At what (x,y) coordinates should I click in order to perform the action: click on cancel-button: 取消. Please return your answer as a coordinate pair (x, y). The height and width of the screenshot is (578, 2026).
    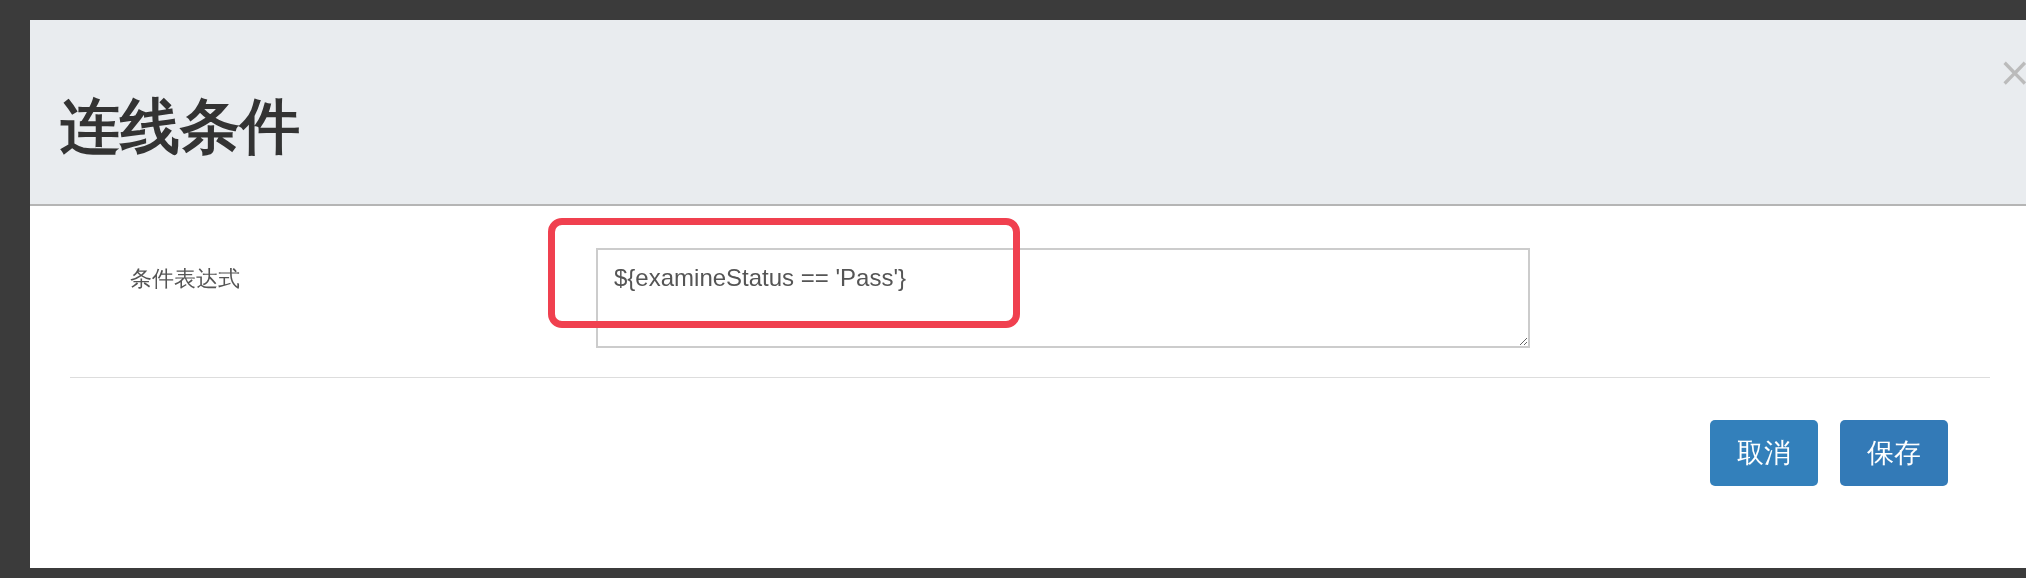
    Looking at the image, I should click on (1764, 453).